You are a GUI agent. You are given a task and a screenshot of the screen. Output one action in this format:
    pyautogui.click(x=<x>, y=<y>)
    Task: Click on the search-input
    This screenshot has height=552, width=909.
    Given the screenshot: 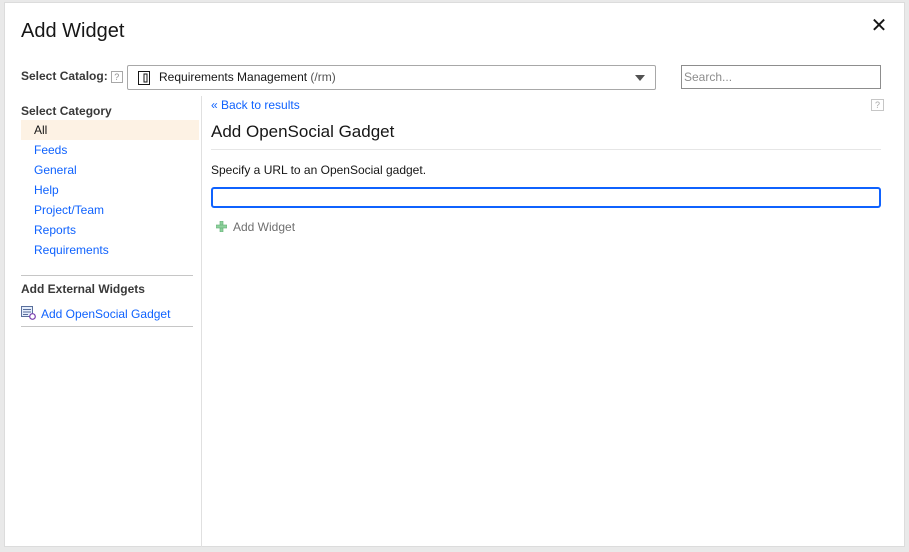 What is the action you would take?
    pyautogui.click(x=781, y=77)
    